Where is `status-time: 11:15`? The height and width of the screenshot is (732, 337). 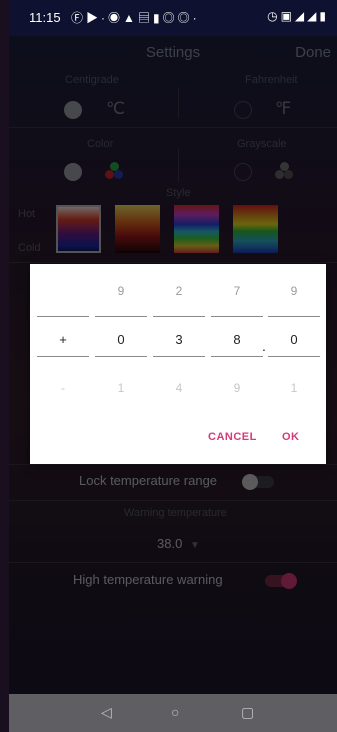
status-time: 11:15 is located at coordinates (45, 17).